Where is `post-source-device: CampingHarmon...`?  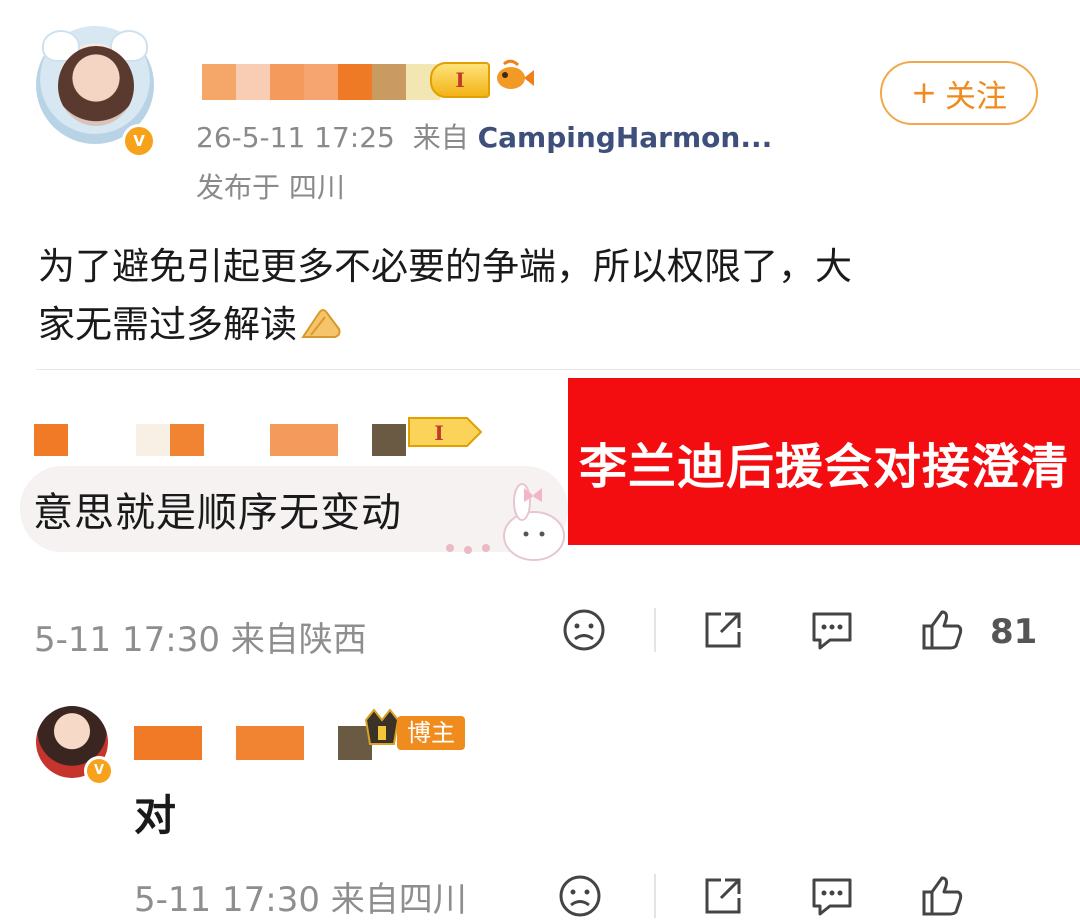
post-source-device: CampingHarmon... is located at coordinates (625, 137).